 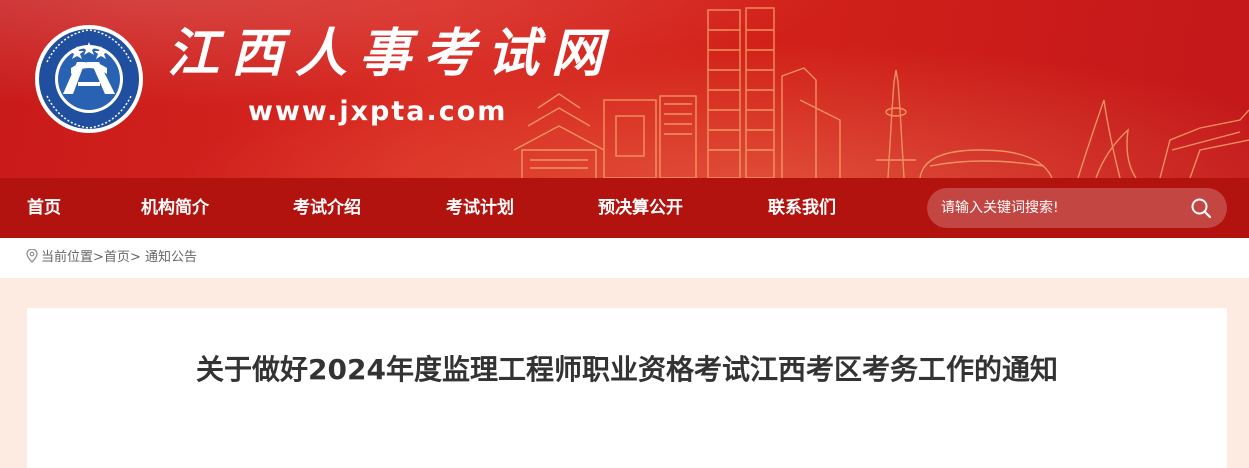 I want to click on breadcrumb-bar: 当前位置>首页> 通知公告, so click(x=624, y=258).